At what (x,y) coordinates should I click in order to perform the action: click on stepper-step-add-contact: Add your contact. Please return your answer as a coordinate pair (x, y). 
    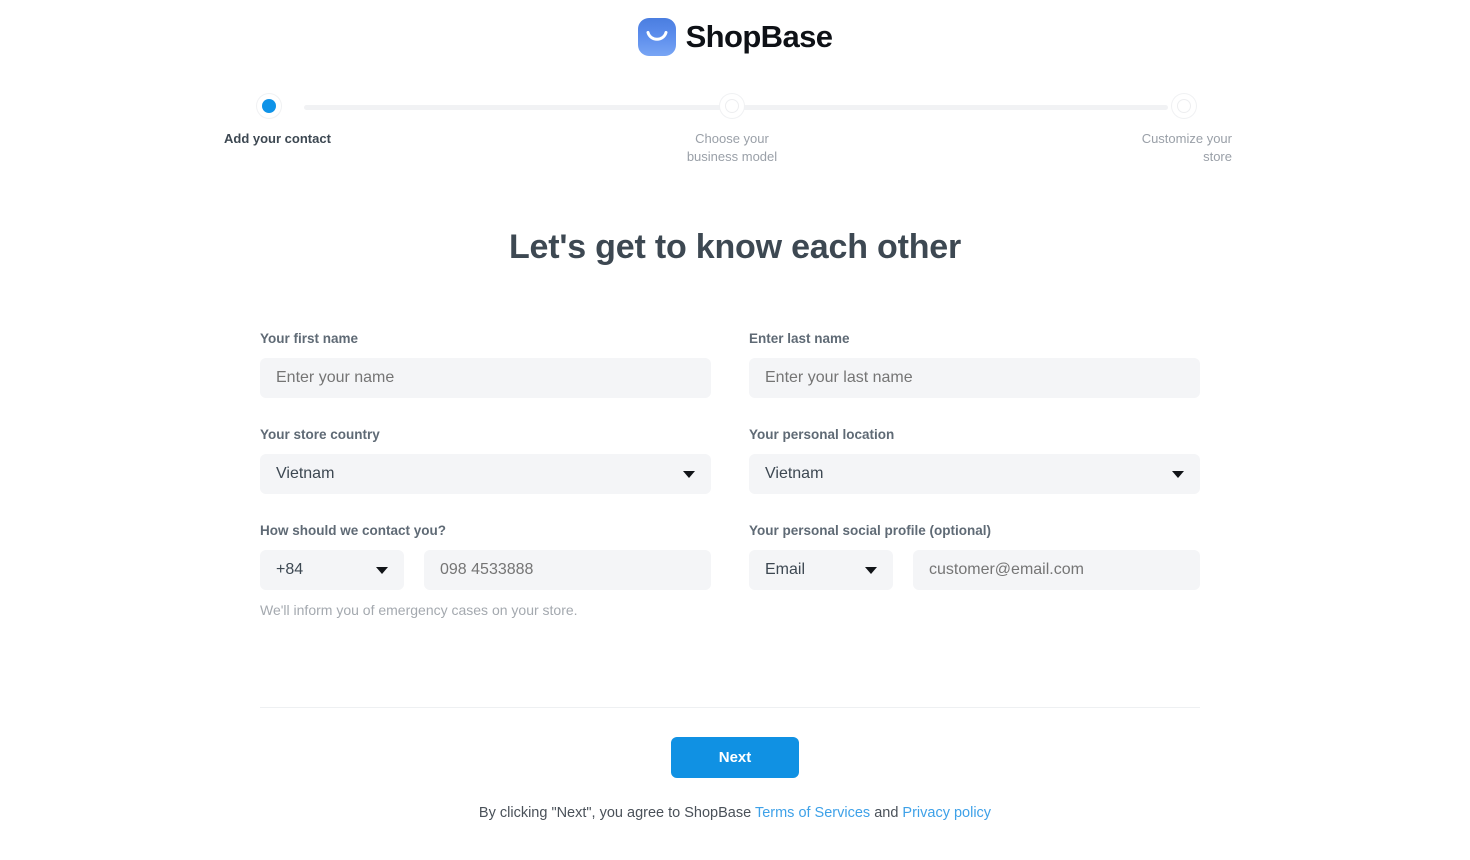
    Looking at the image, I should click on (304, 121).